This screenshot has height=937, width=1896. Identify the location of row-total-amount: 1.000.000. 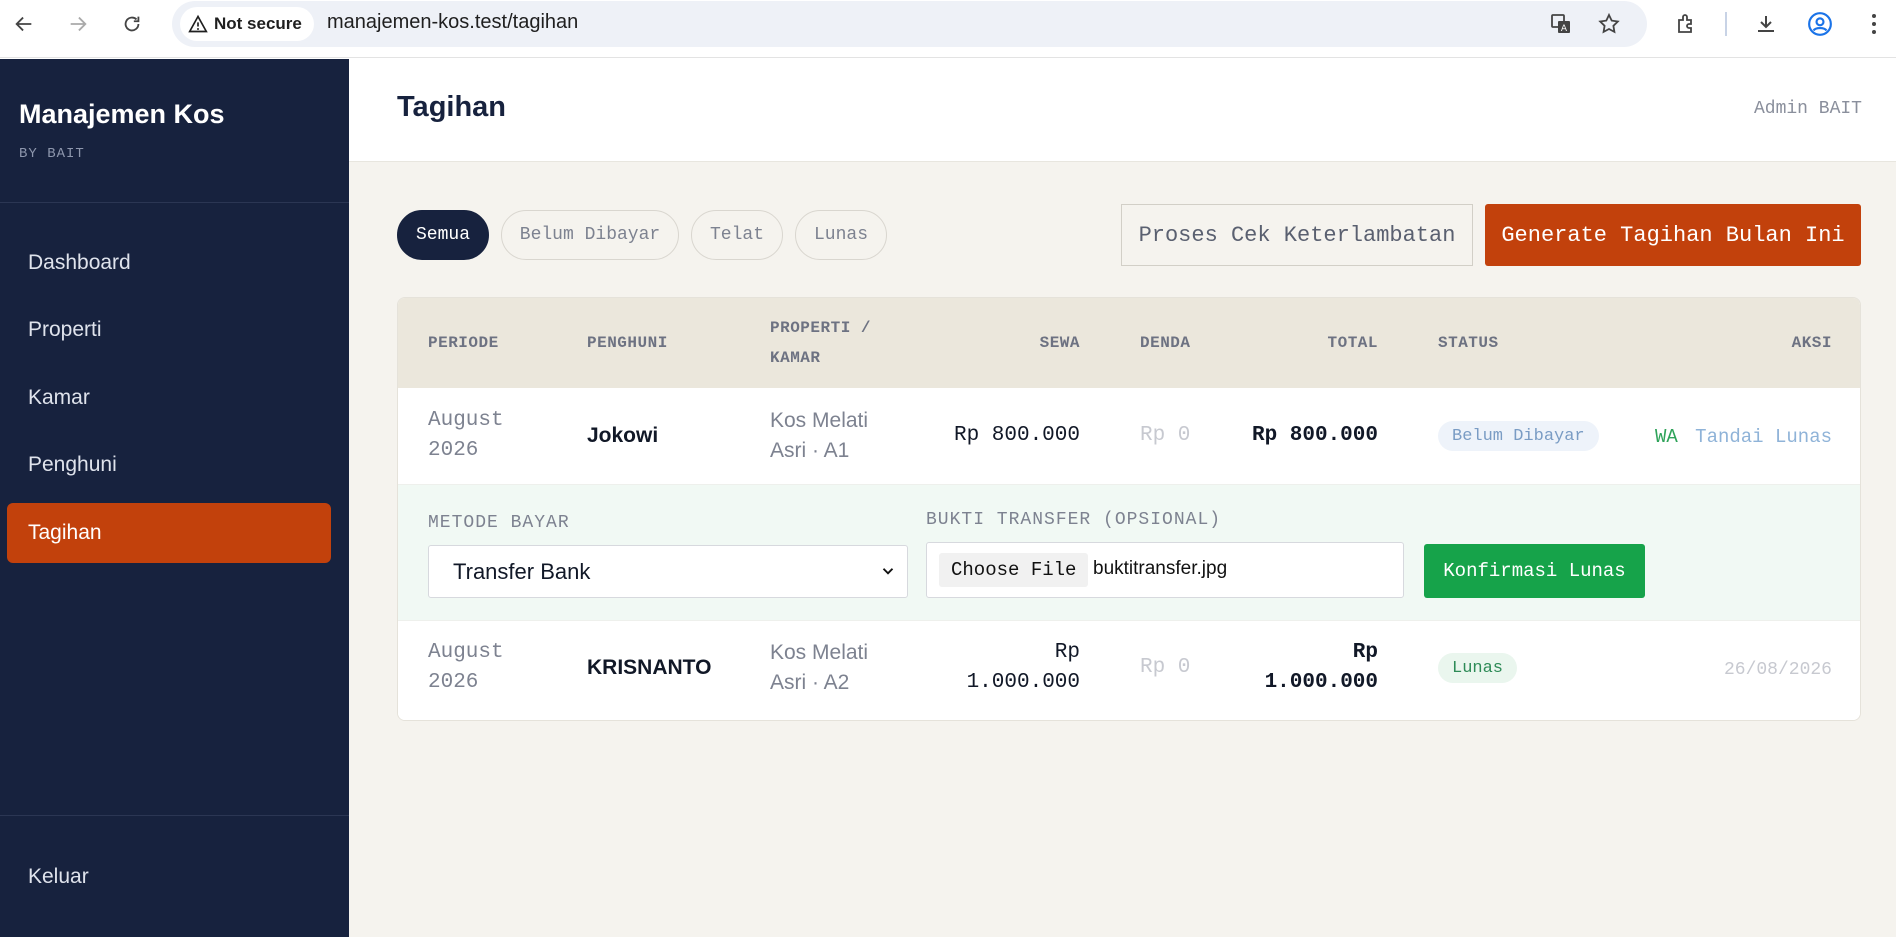
(1321, 682).